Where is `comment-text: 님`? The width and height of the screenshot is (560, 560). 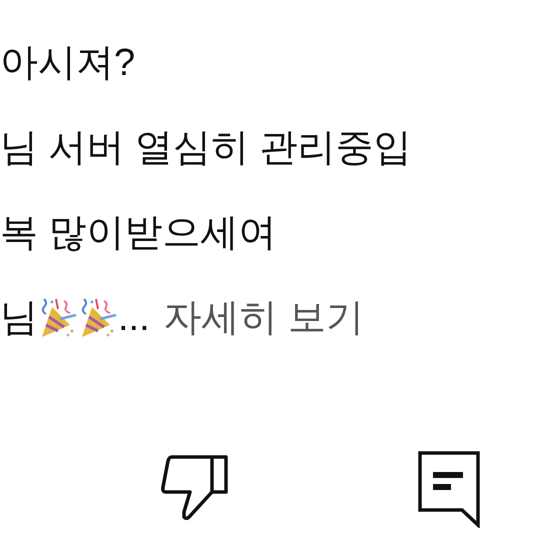 comment-text: 님 is located at coordinates (19, 317).